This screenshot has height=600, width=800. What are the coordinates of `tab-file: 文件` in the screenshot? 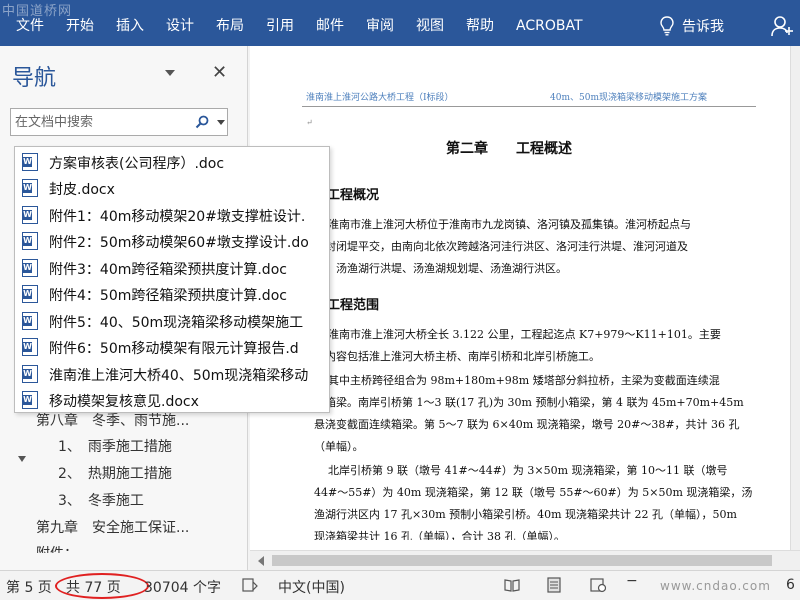 It's located at (30, 26).